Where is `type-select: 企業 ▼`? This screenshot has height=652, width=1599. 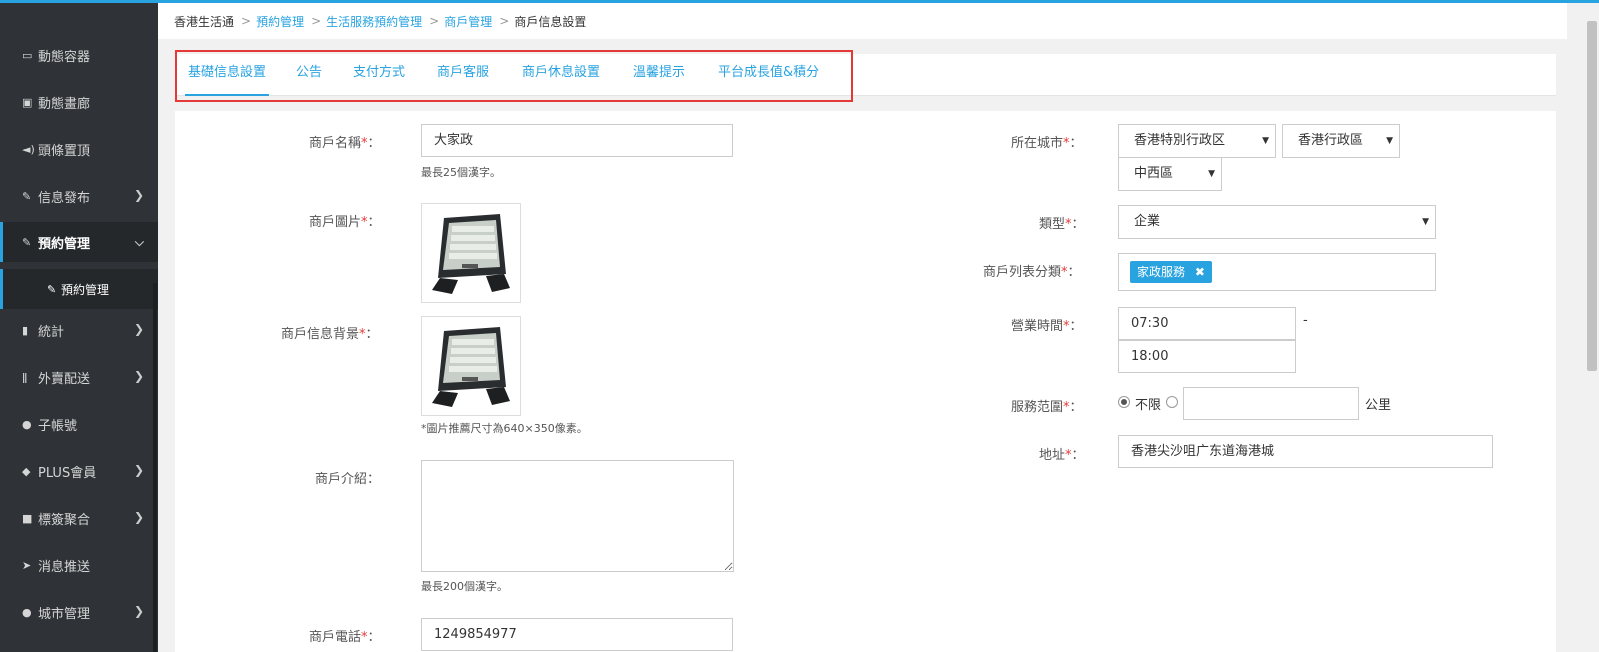
type-select: 企業 ▼ is located at coordinates (1277, 222).